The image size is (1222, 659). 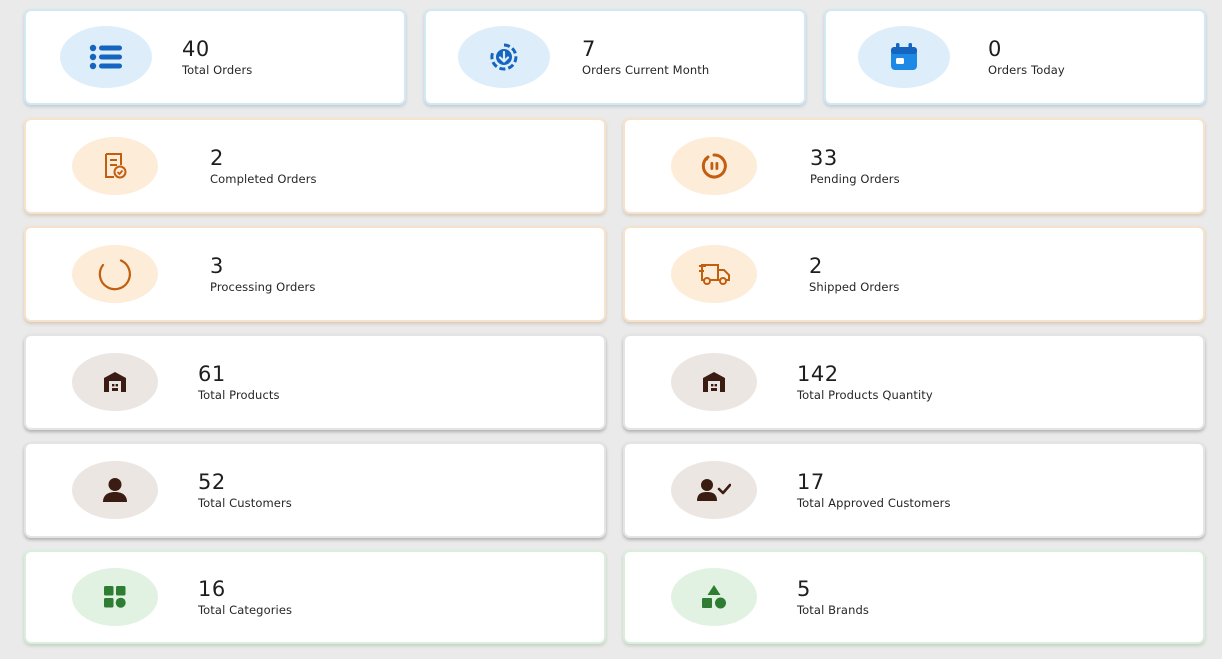 I want to click on stat-card-pending-orders: 33 Pending Orders, so click(x=914, y=166).